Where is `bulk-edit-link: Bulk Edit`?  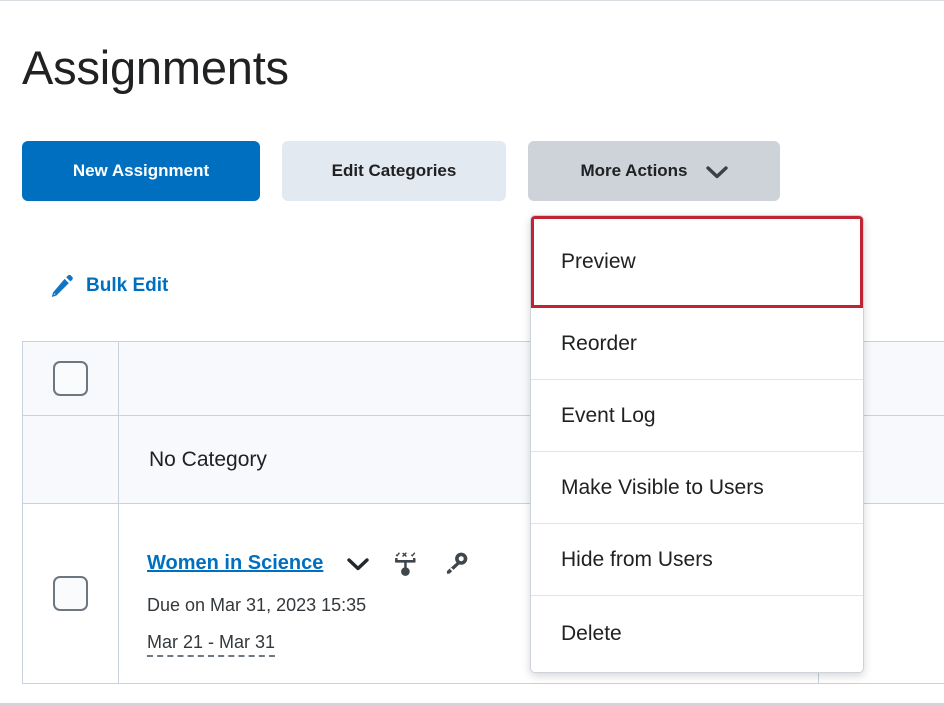
bulk-edit-link: Bulk Edit is located at coordinates (108, 286).